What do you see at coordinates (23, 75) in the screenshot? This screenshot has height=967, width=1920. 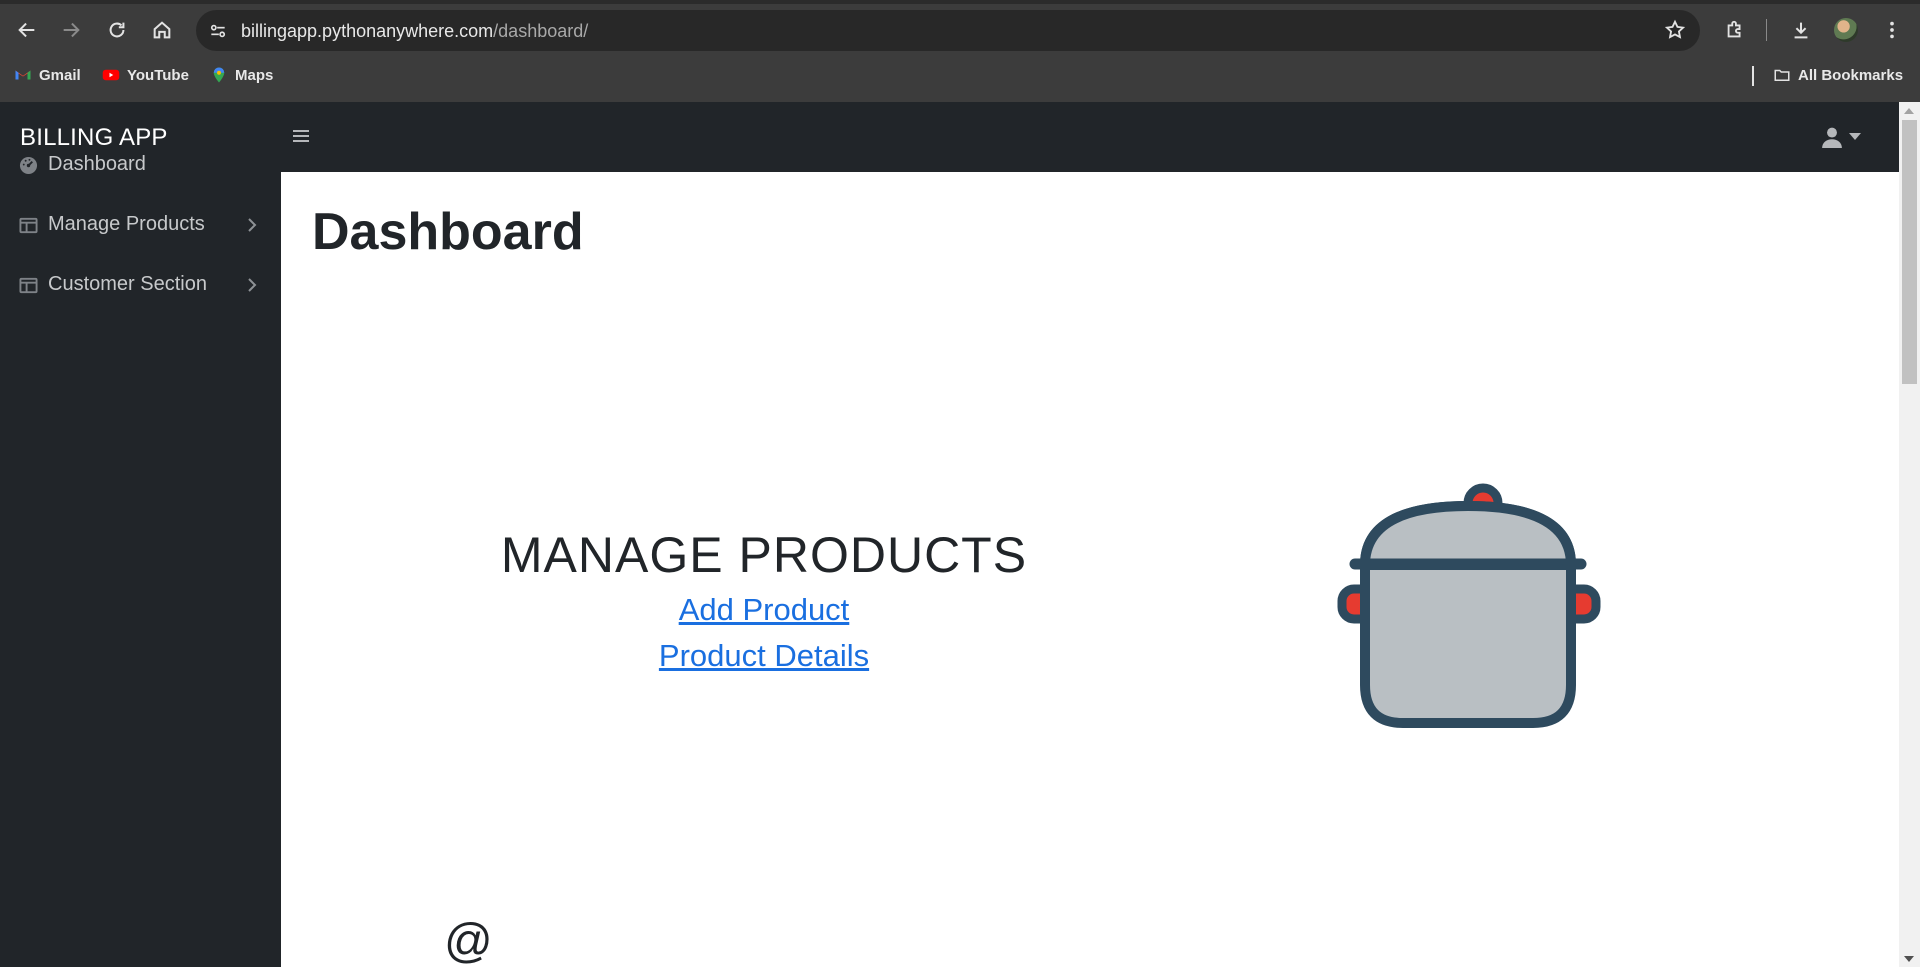 I see `gmail-icon` at bounding box center [23, 75].